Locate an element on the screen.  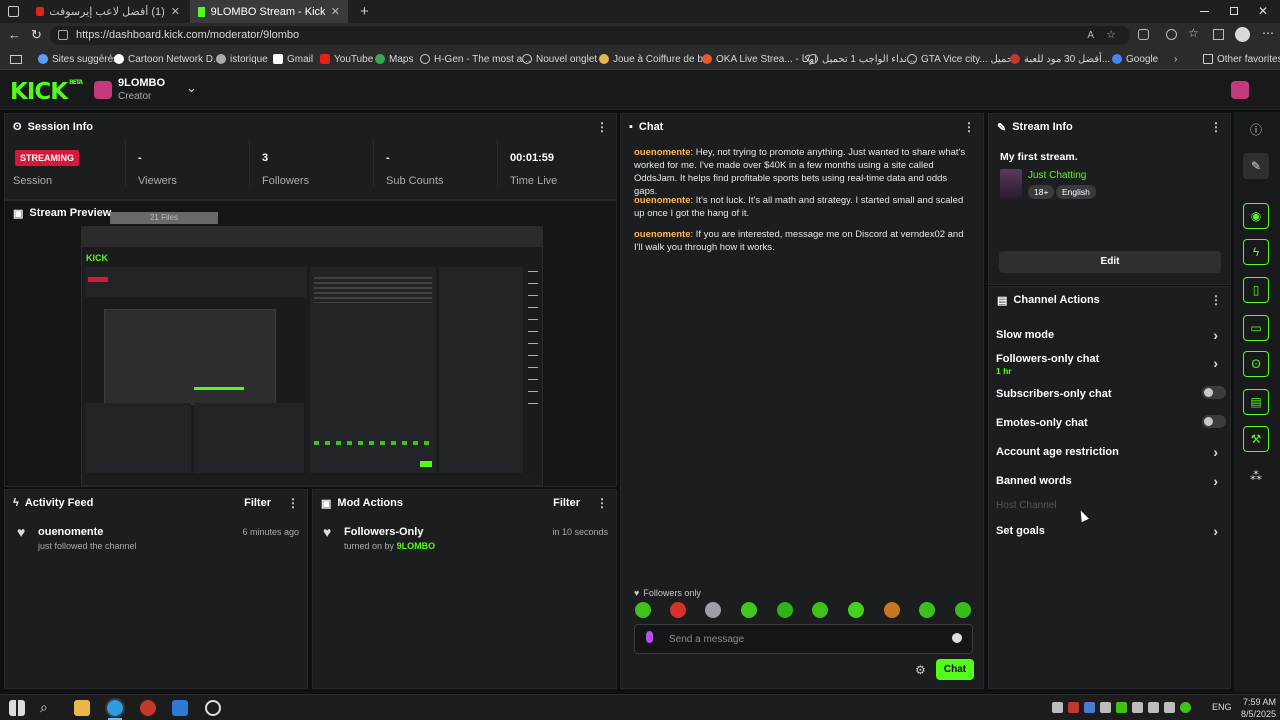
obs-icon is located at coordinates (213, 708).